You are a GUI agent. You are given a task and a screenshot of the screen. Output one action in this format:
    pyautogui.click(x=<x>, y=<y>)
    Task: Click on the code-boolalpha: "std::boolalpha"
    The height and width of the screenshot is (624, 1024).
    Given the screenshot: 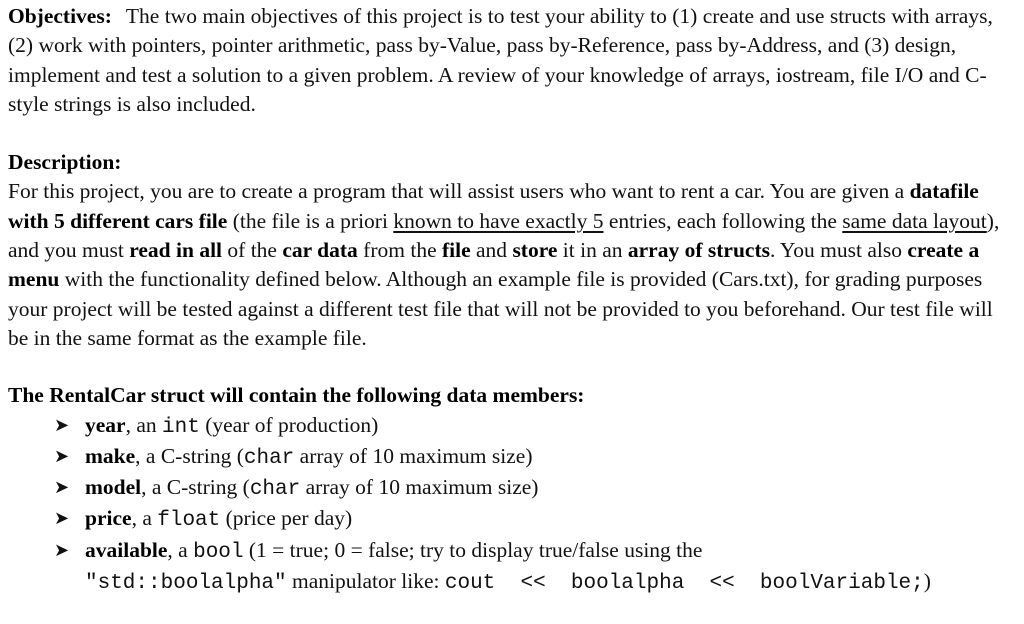 What is the action you would take?
    pyautogui.click(x=186, y=584)
    